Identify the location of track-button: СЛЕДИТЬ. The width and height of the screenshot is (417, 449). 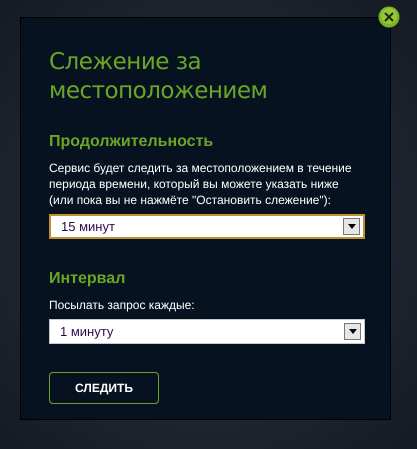
(104, 388).